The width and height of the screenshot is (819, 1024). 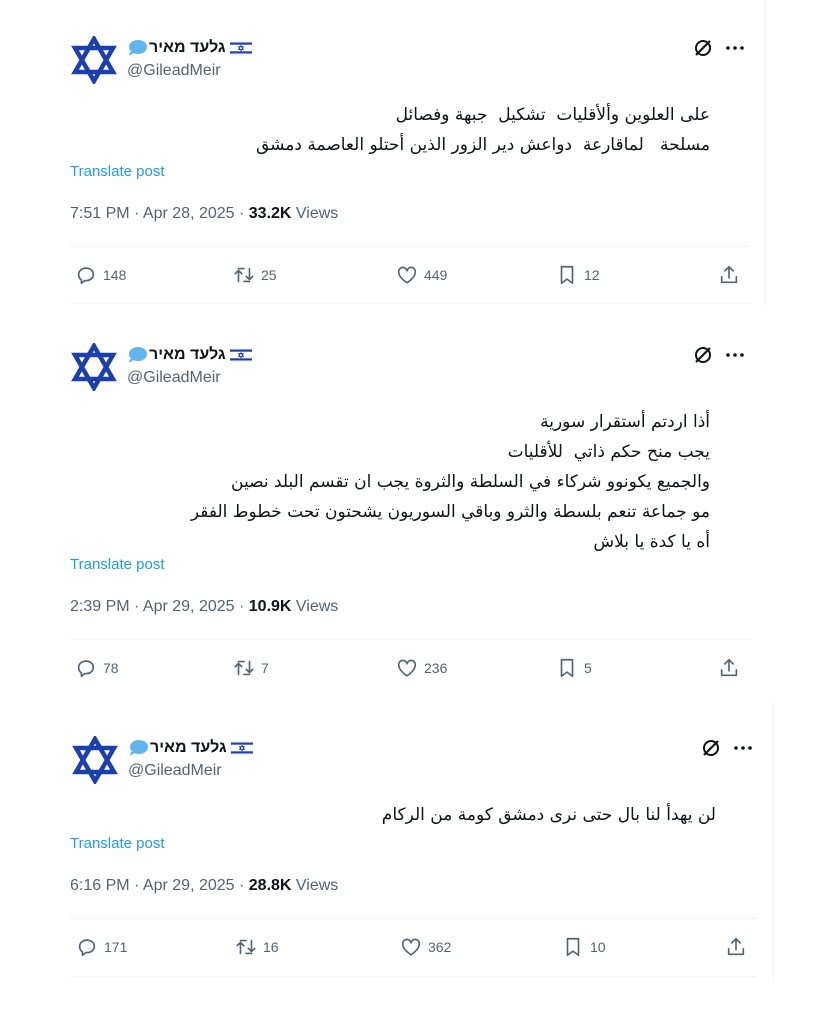 I want to click on repost-count: 7, so click(x=265, y=668).